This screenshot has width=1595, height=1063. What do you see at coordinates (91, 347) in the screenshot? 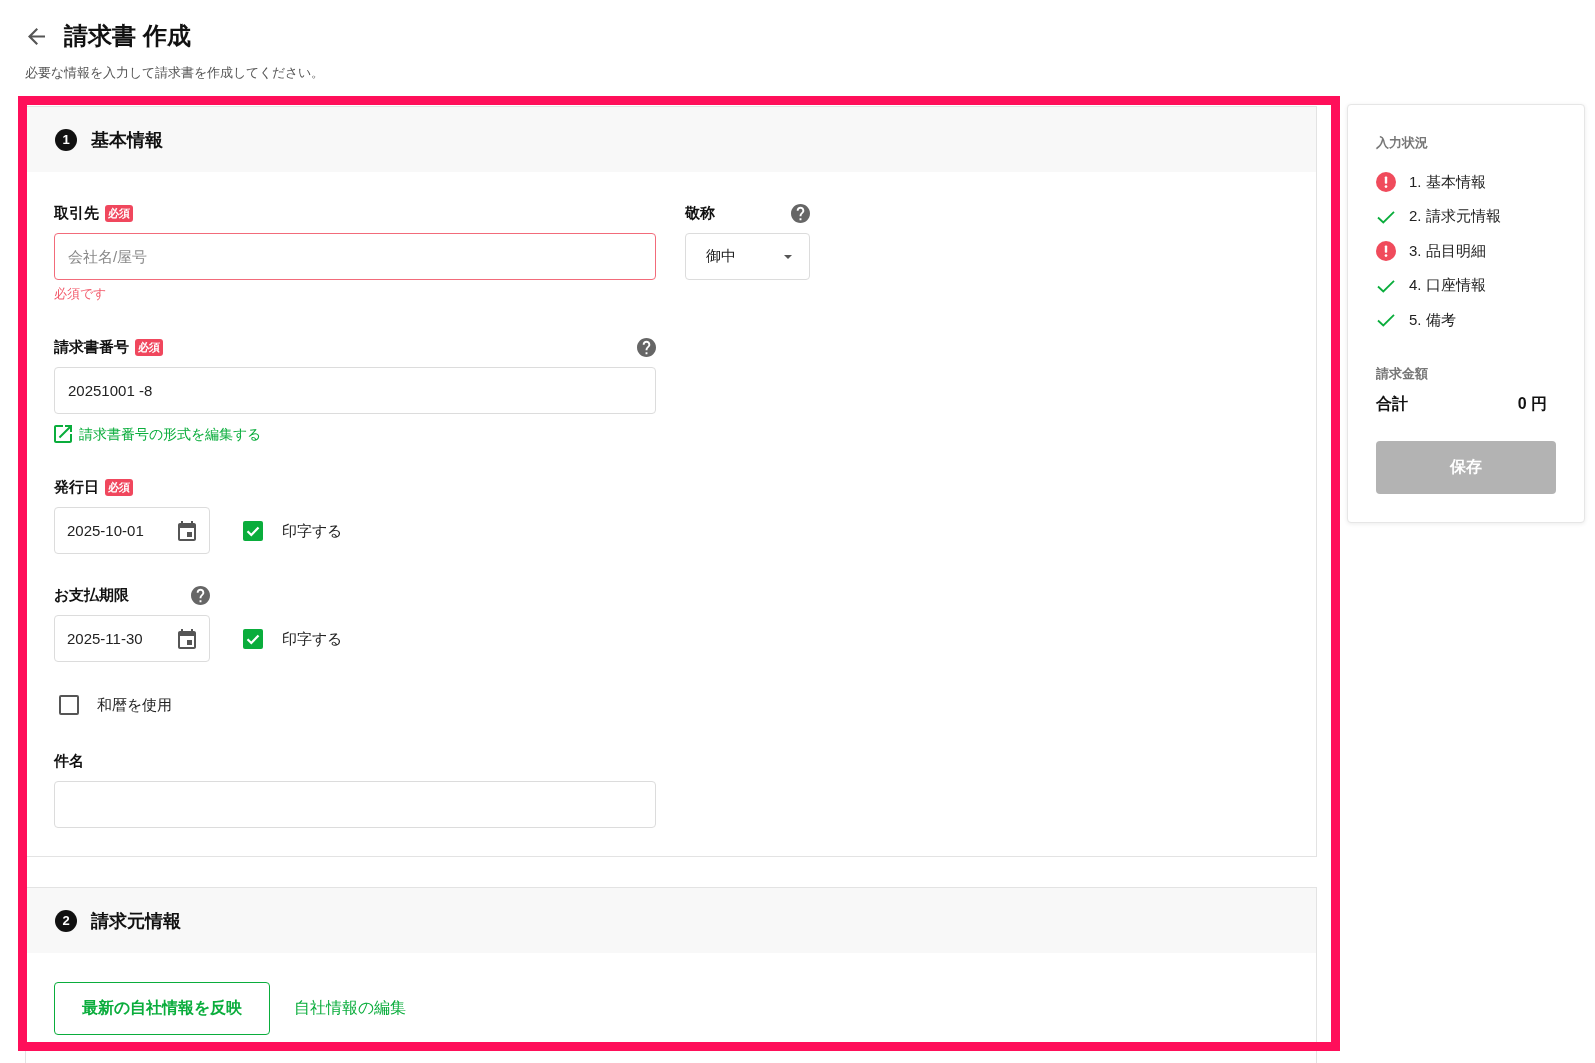
I see `field-label: 請求書番号` at bounding box center [91, 347].